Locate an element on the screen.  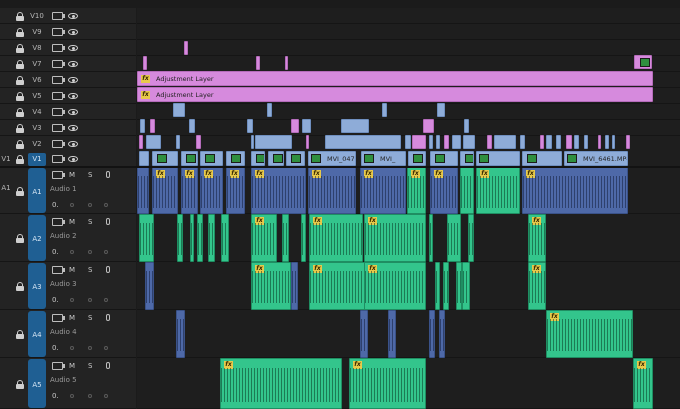
video-lane-v3 is located at coordinates (408, 128).